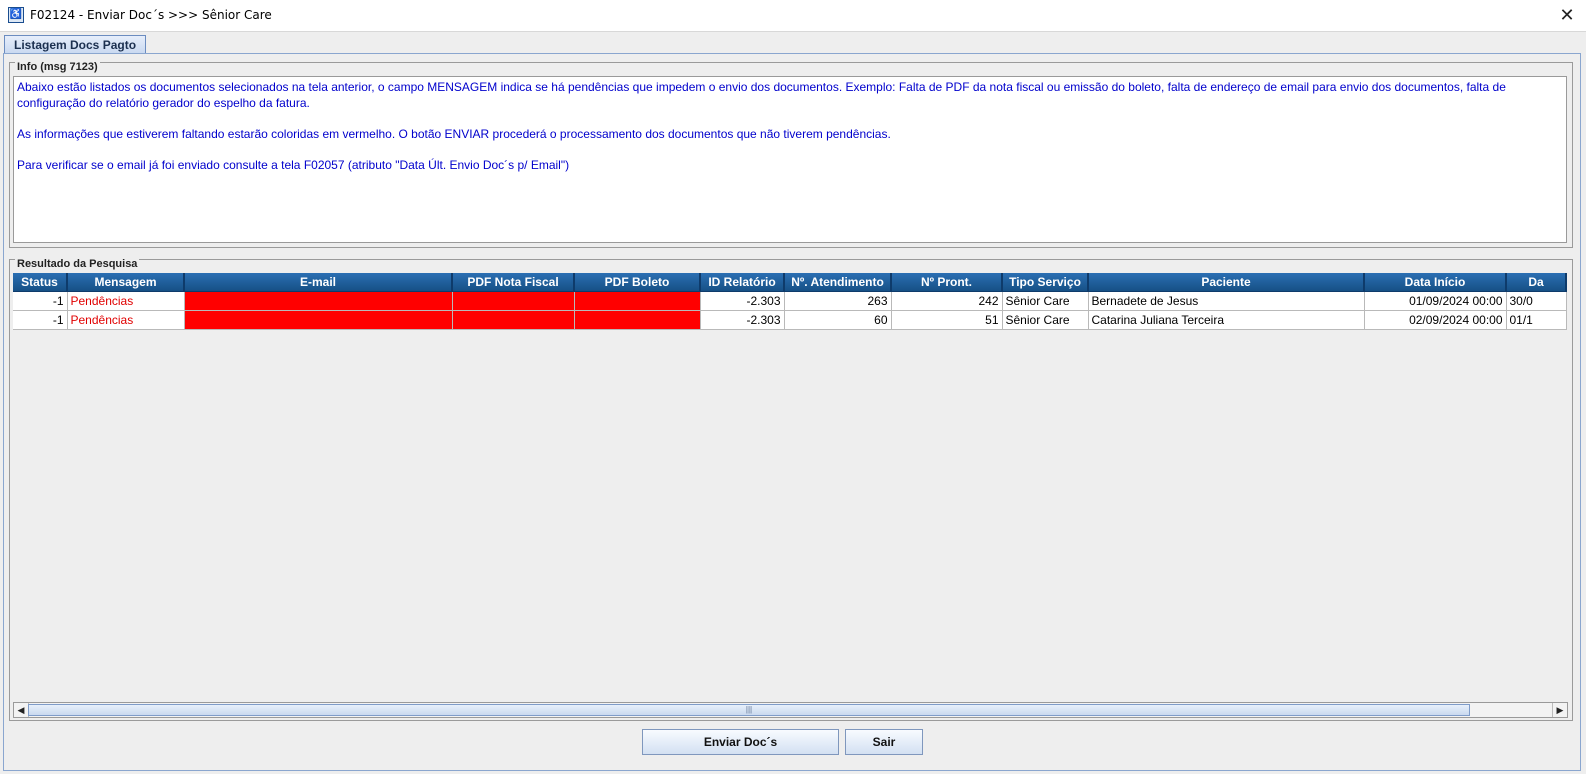  Describe the element at coordinates (77, 264) in the screenshot. I see `results-panel-title: Resultado da Pesquisa` at that location.